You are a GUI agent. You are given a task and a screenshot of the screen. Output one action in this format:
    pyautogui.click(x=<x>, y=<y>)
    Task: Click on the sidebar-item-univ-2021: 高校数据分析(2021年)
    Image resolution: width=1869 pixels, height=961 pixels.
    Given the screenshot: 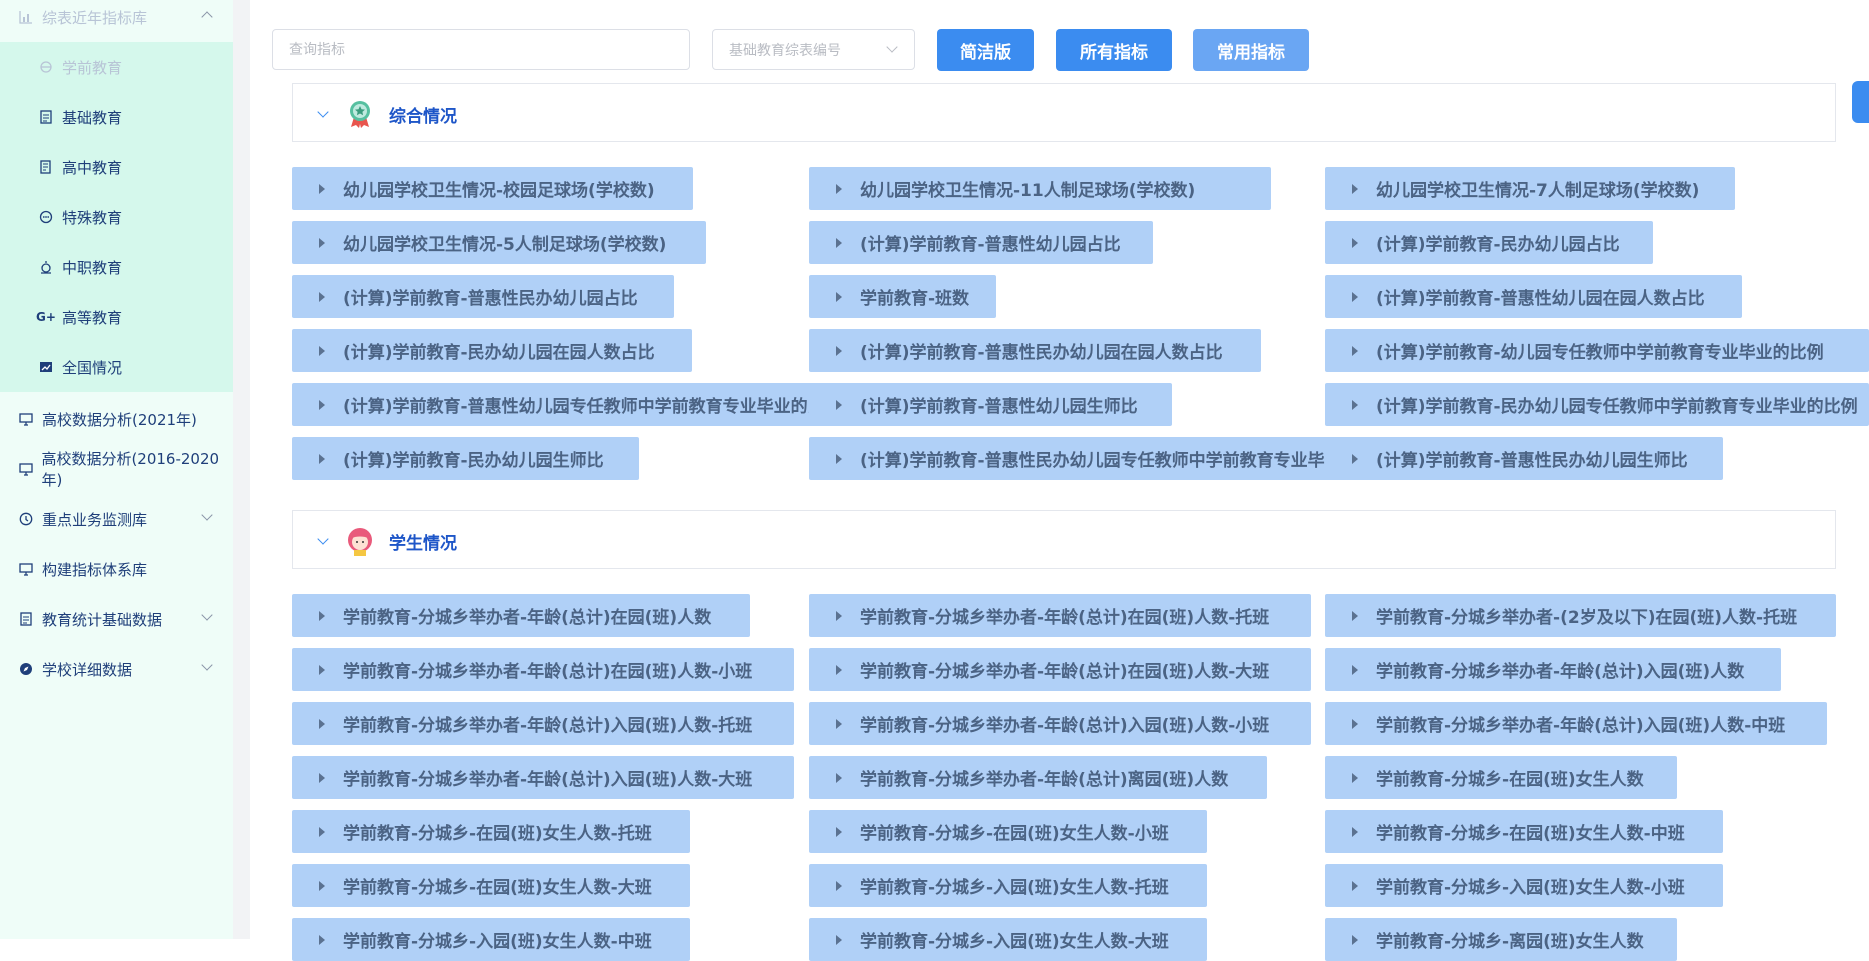 What is the action you would take?
    pyautogui.click(x=116, y=419)
    